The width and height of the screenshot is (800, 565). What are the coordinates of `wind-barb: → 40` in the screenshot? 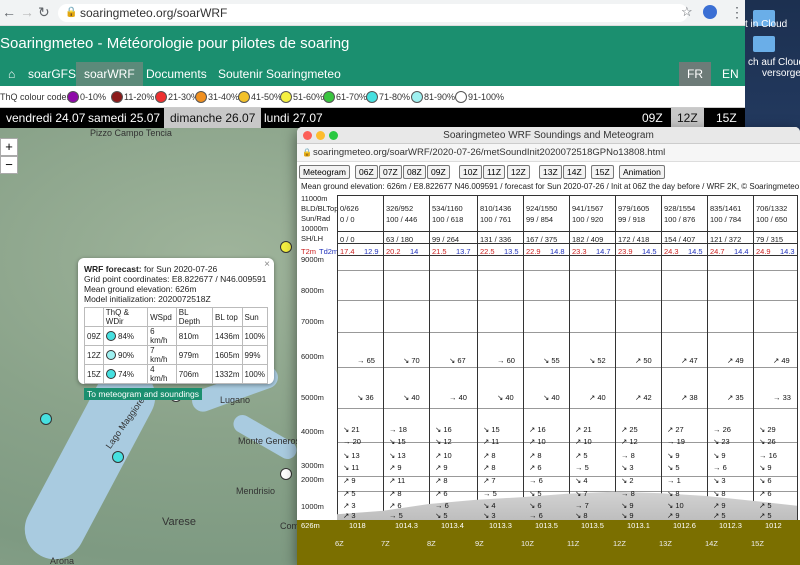 It's located at (458, 397).